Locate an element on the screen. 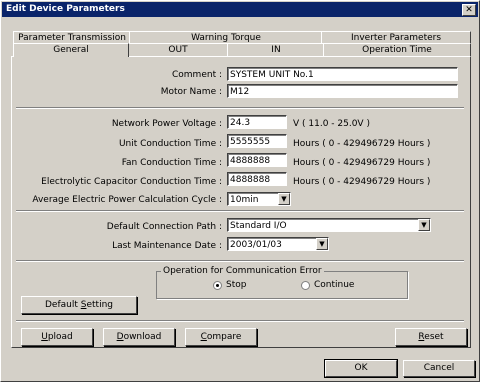 Image resolution: width=480 pixels, height=382 pixels. comm-error-title: Operation for Communication Error is located at coordinates (242, 271).